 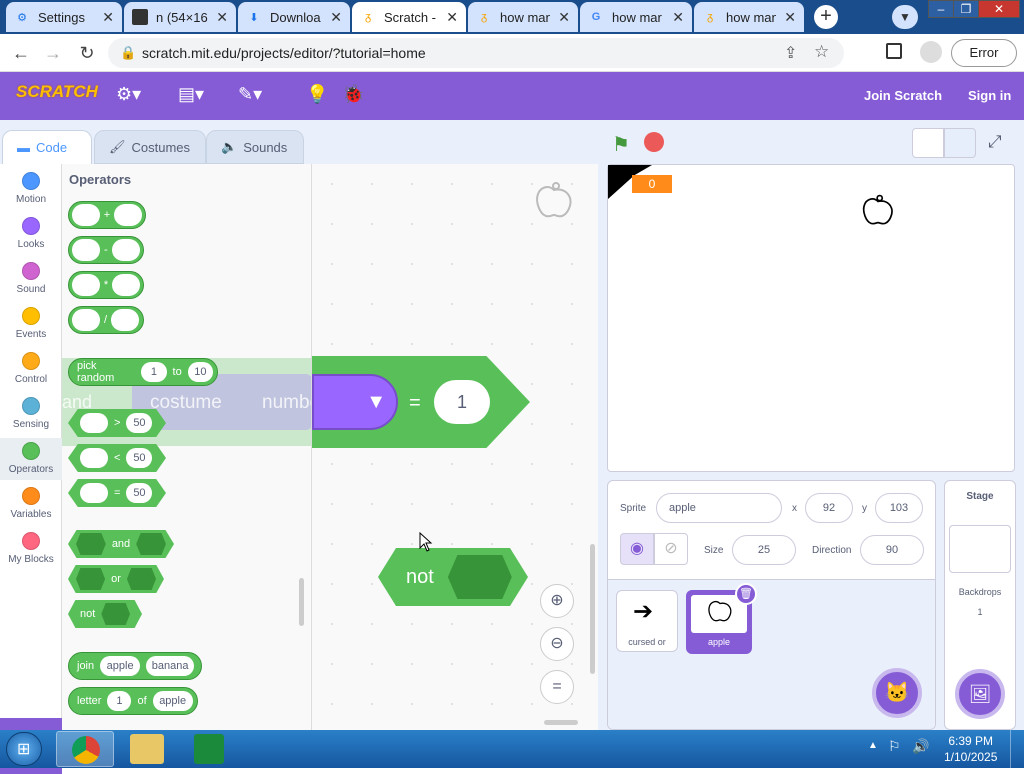 What do you see at coordinates (980, 549) in the screenshot?
I see `backdrop-thumbnail` at bounding box center [980, 549].